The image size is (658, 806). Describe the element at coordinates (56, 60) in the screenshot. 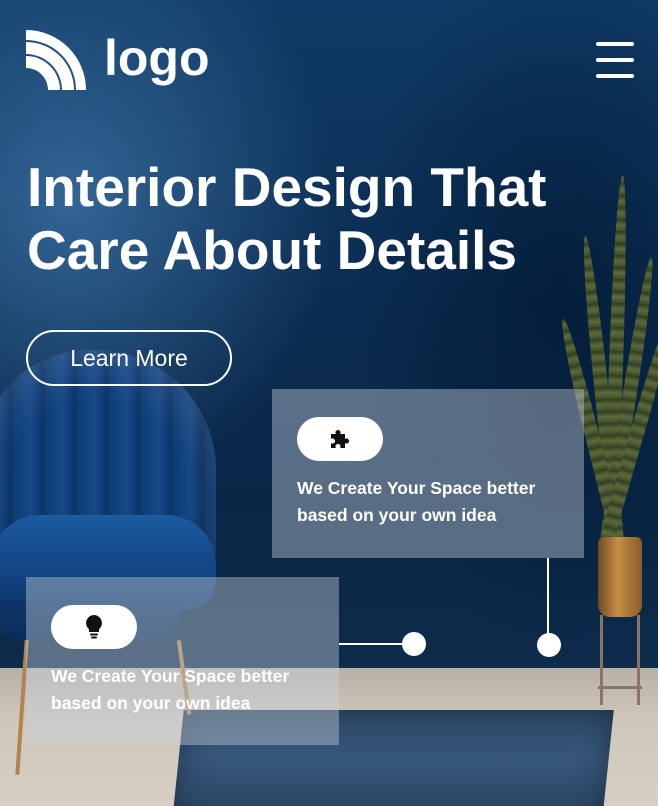

I see `signal-arcs-icon` at that location.